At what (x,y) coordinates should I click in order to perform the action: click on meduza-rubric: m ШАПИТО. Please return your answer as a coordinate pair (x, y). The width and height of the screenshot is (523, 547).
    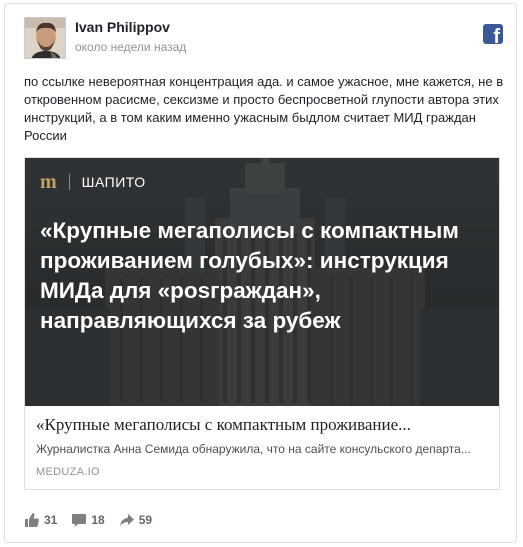
    Looking at the image, I should click on (93, 182).